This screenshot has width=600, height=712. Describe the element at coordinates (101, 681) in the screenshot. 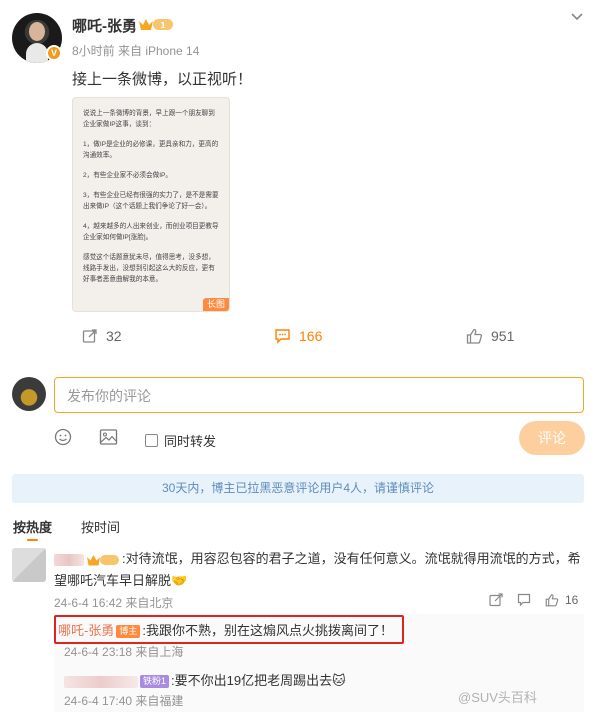

I see `reply-author-name-blurred` at that location.